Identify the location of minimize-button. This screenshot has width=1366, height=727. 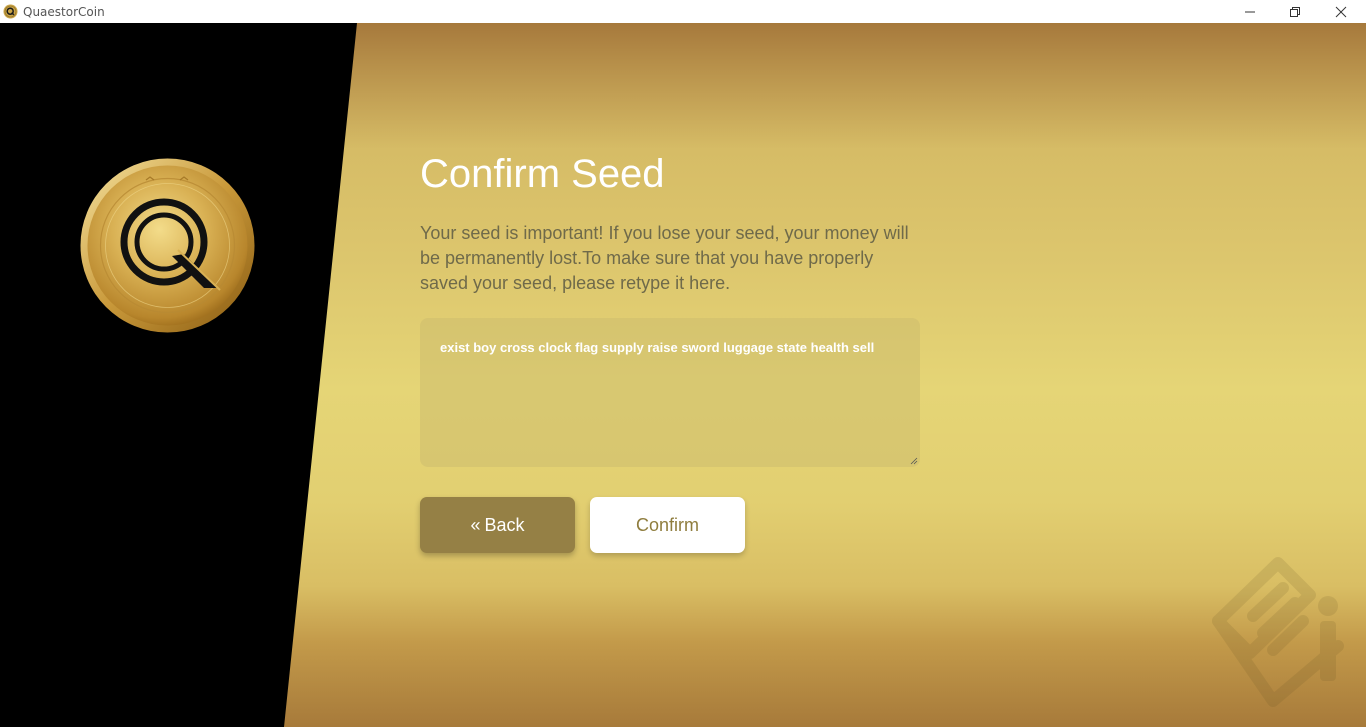
(1250, 11).